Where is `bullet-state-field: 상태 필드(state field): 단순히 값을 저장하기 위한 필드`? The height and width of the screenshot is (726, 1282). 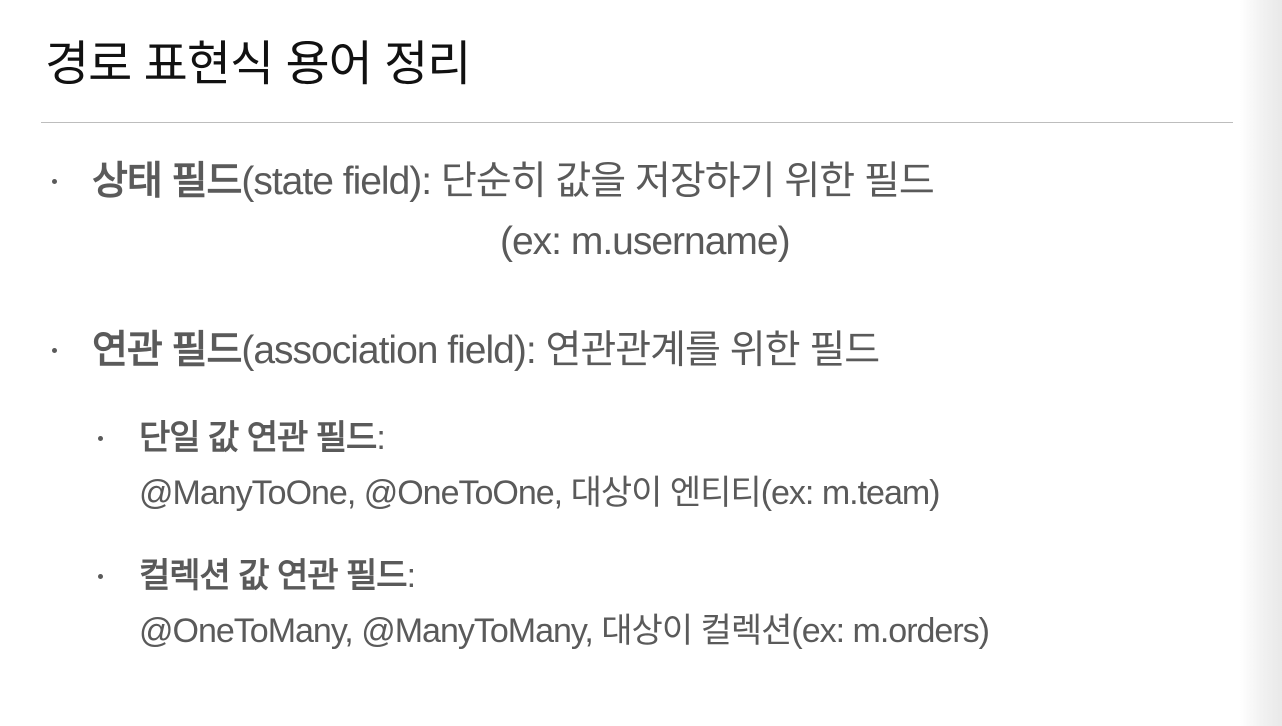
bullet-state-field: 상태 필드(state field): 단순히 값을 저장하기 위한 필드 is located at coordinates (493, 182).